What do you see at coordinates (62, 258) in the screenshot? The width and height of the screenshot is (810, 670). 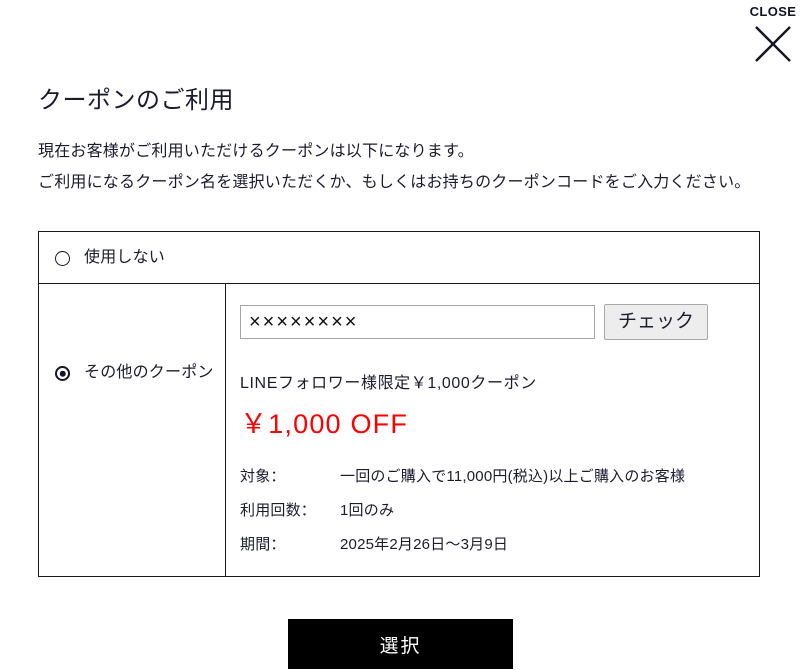 I see `radio-no-use` at bounding box center [62, 258].